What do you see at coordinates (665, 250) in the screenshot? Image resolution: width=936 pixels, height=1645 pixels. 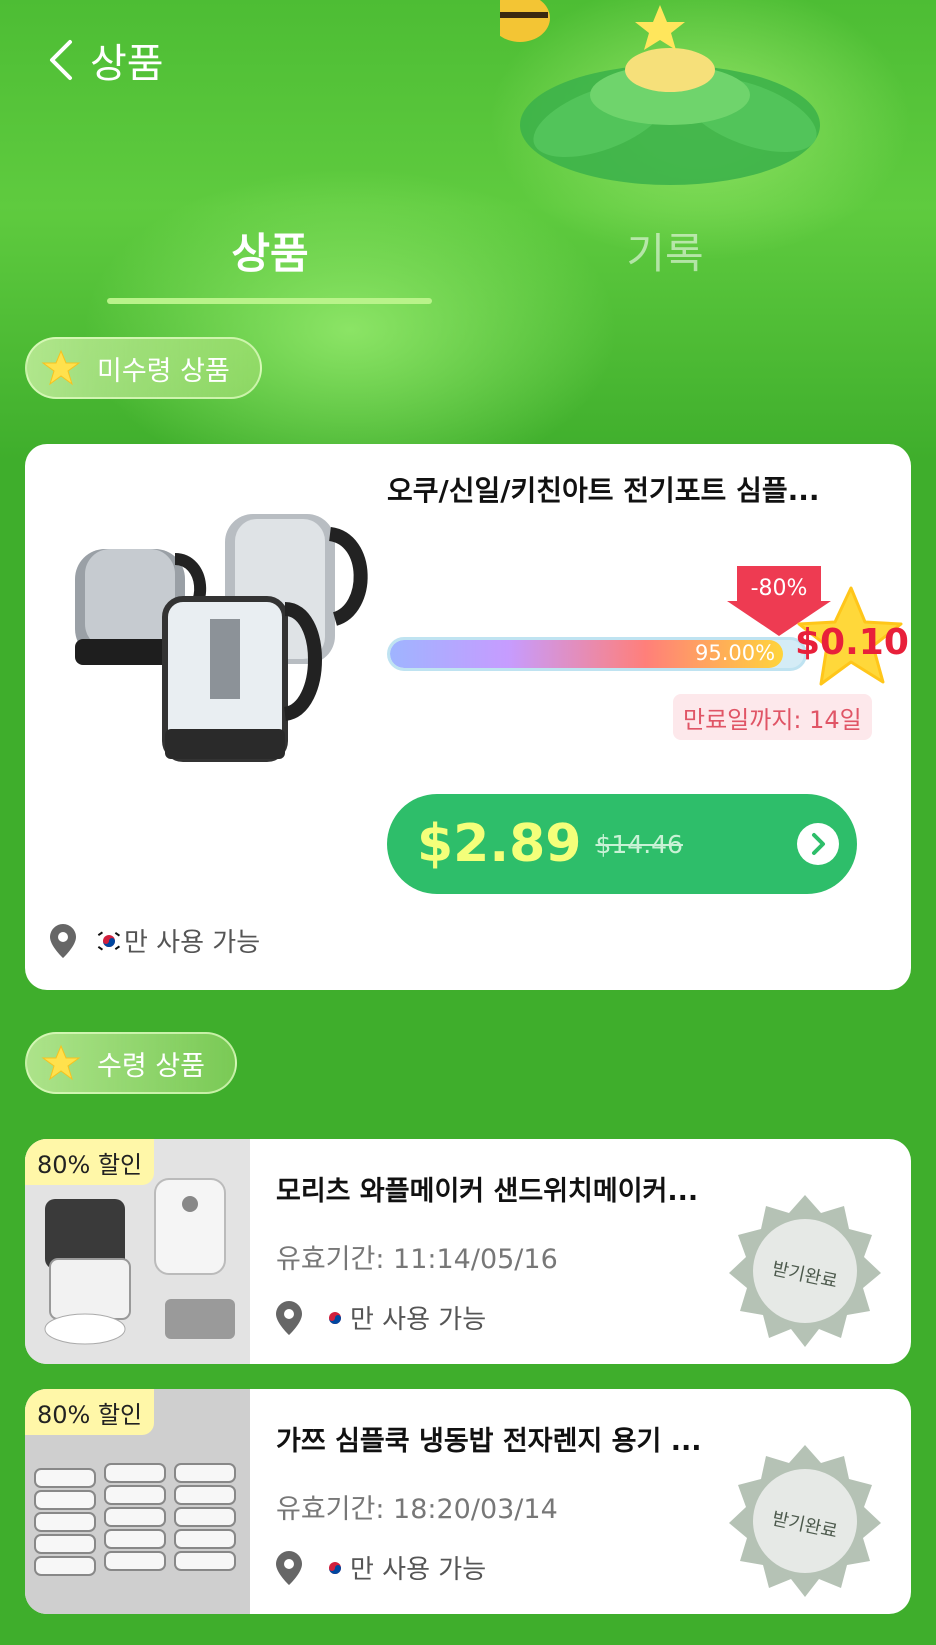 I see `tab-history: 기록` at bounding box center [665, 250].